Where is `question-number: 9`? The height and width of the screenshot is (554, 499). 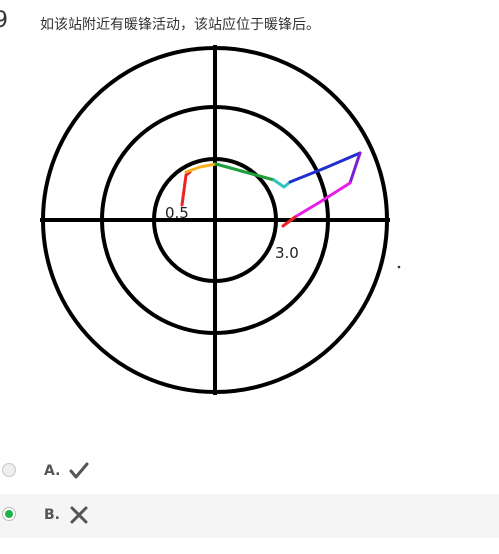
question-number: 9 is located at coordinates (4, 20).